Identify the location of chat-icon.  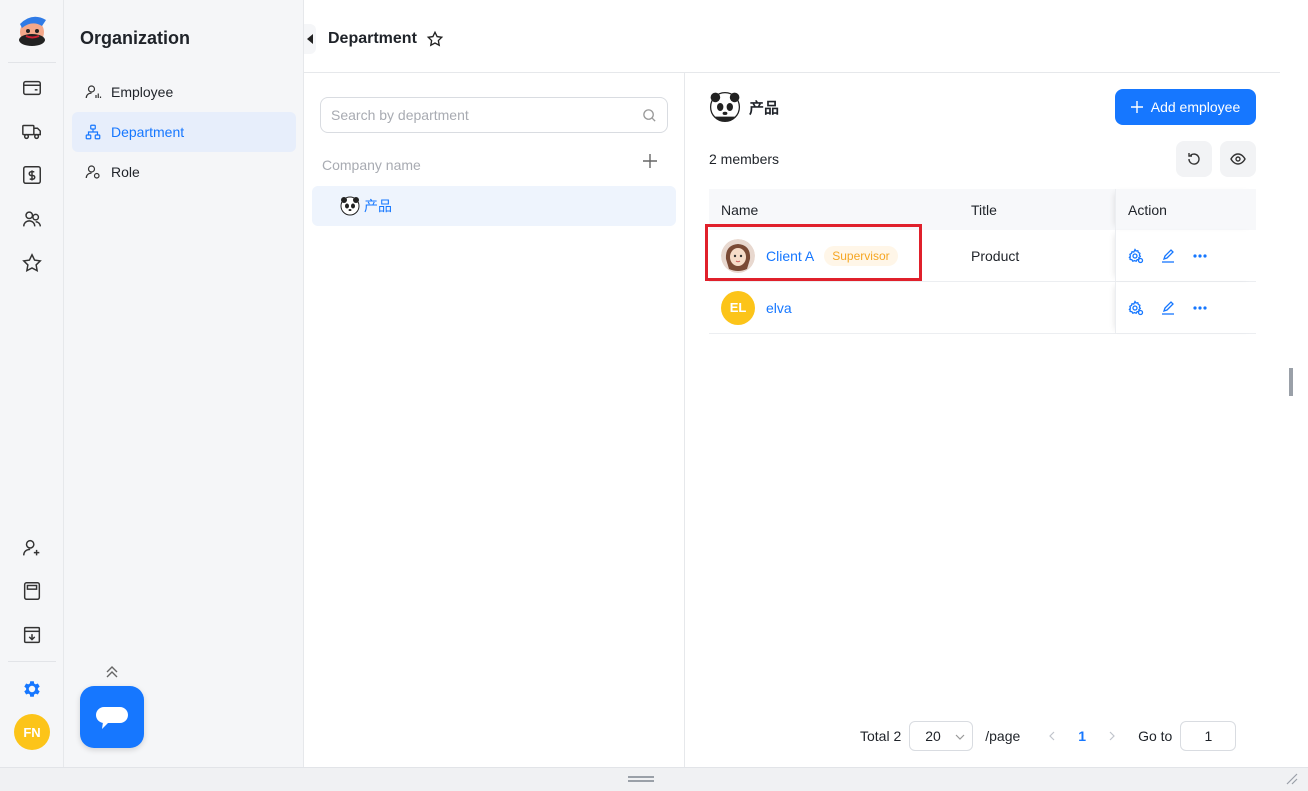
(112, 718).